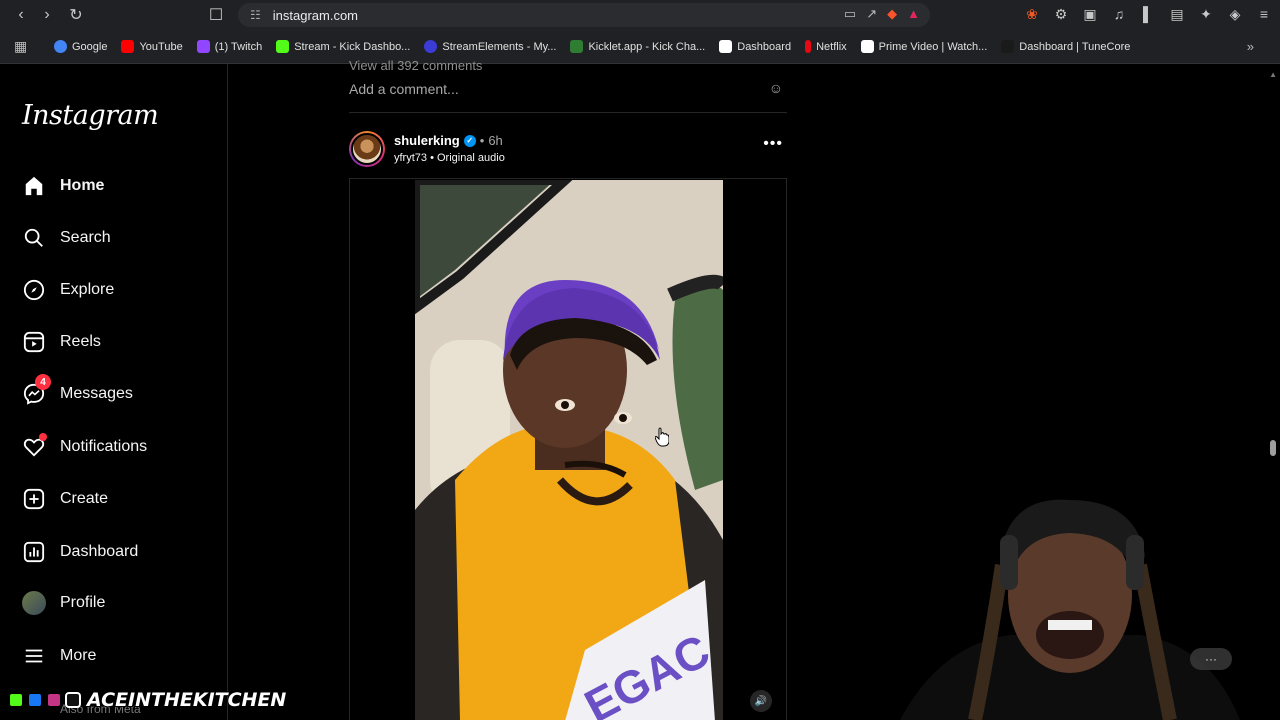 The image size is (1280, 720). I want to click on channel-watermark: ACEINTHEKITCHEN, so click(147, 700).